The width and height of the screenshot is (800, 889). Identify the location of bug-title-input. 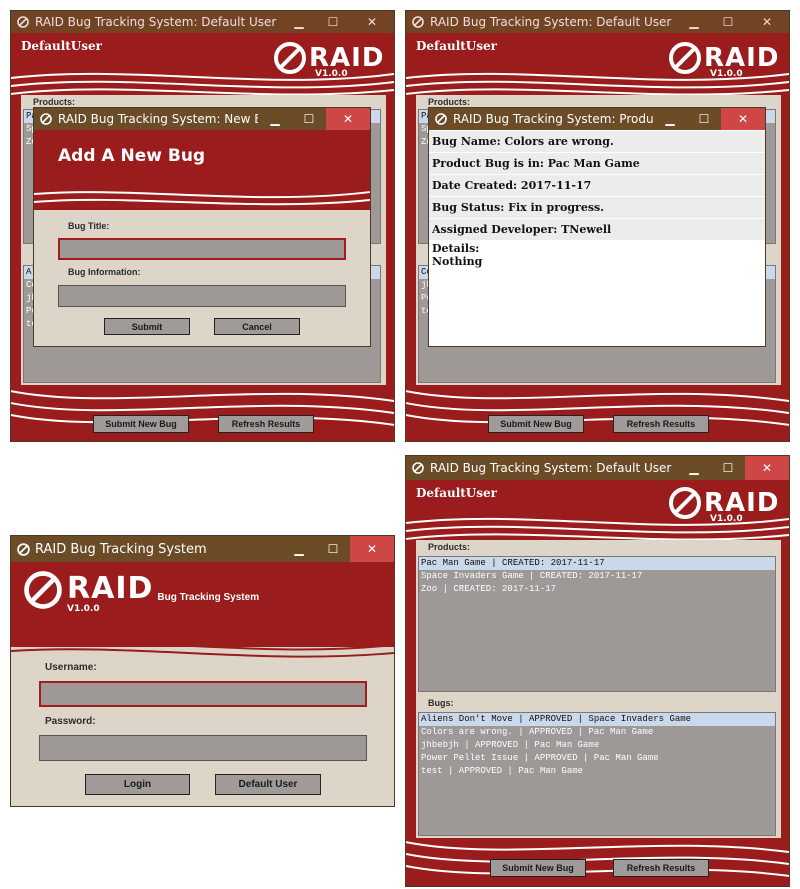
(202, 249).